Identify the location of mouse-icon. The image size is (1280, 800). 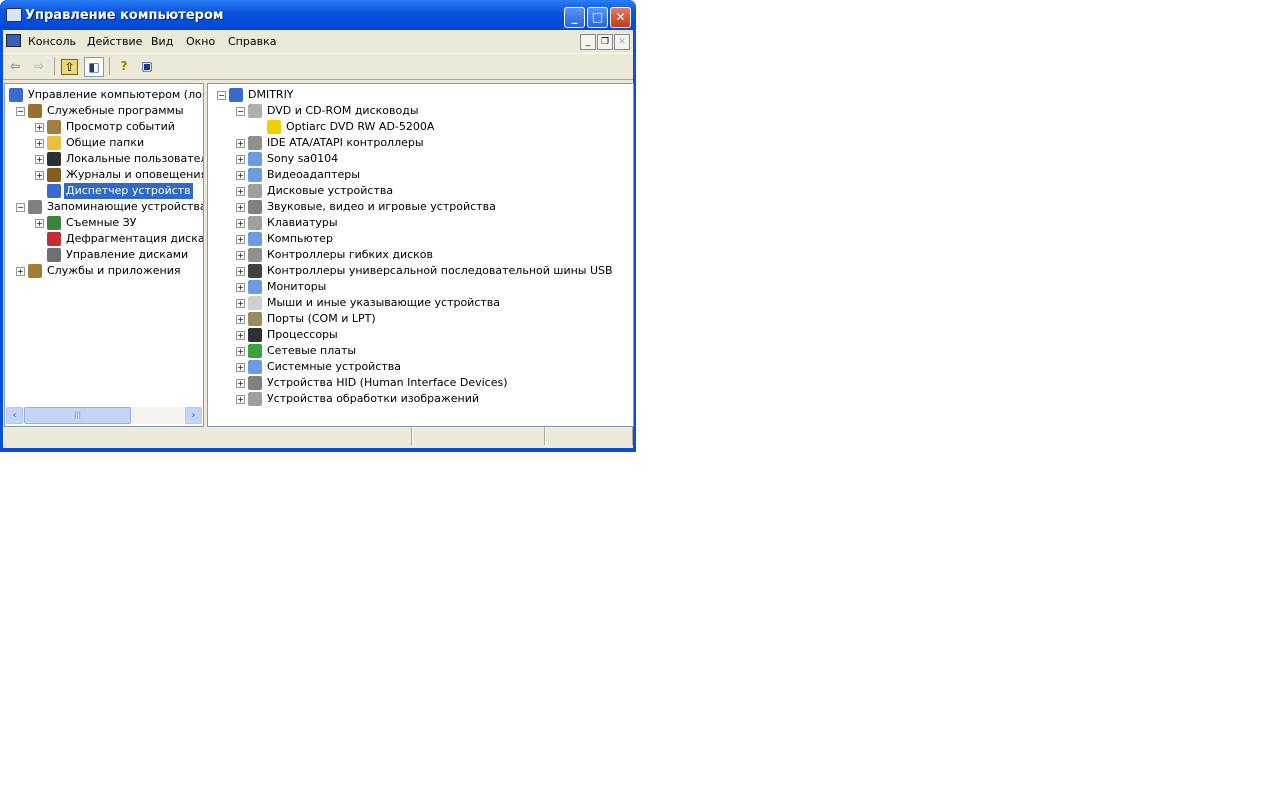
(255, 303).